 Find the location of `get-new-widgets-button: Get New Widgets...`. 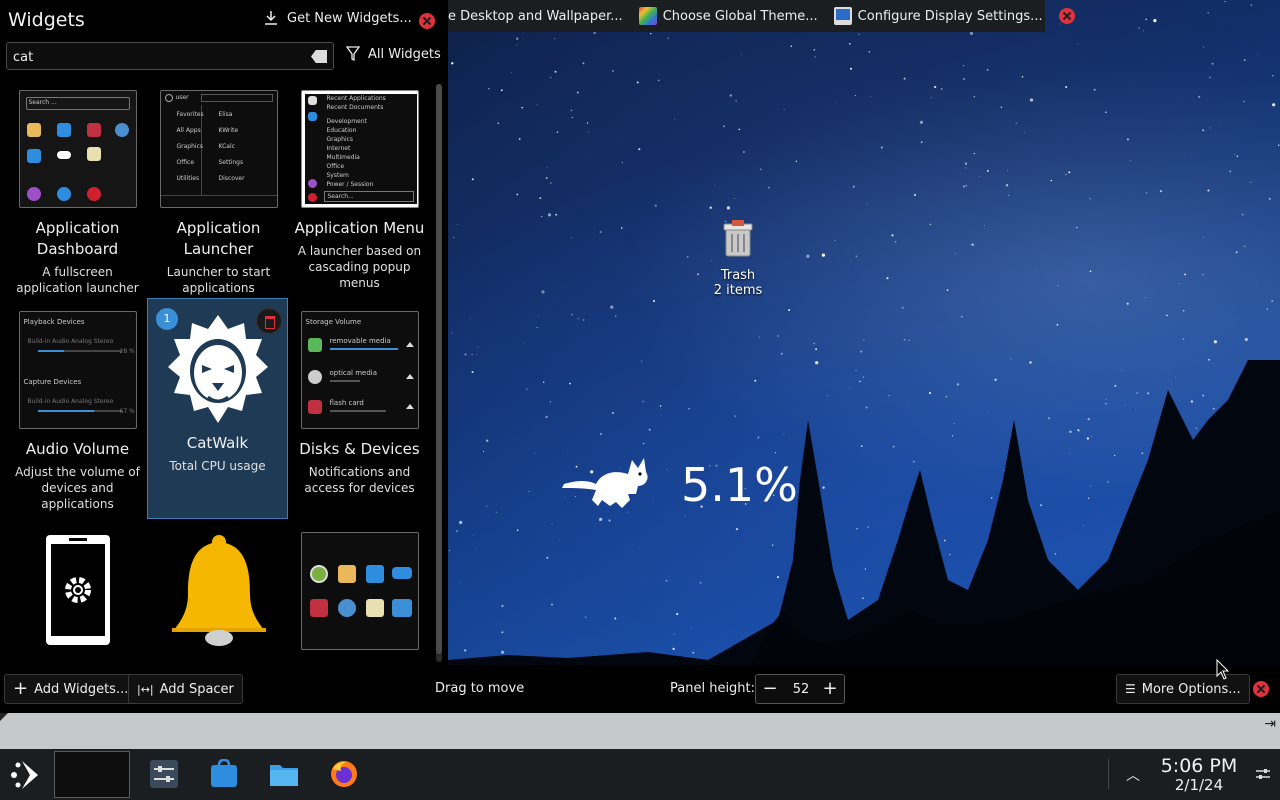

get-new-widgets-button: Get New Widgets... is located at coordinates (337, 18).